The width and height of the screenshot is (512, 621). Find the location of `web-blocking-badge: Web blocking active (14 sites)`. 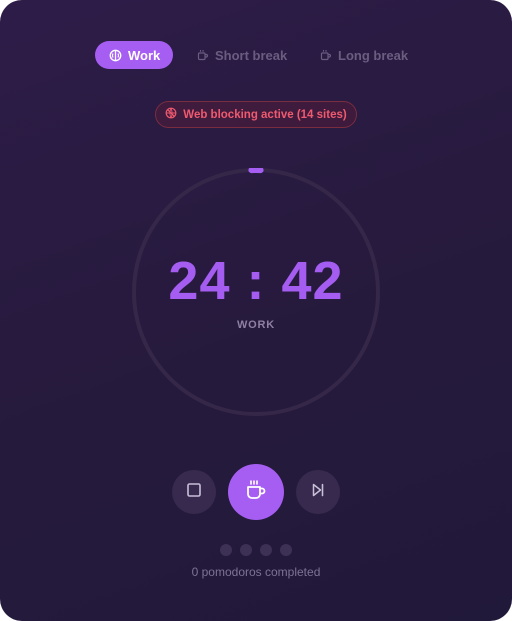

web-blocking-badge: Web blocking active (14 sites) is located at coordinates (256, 114).